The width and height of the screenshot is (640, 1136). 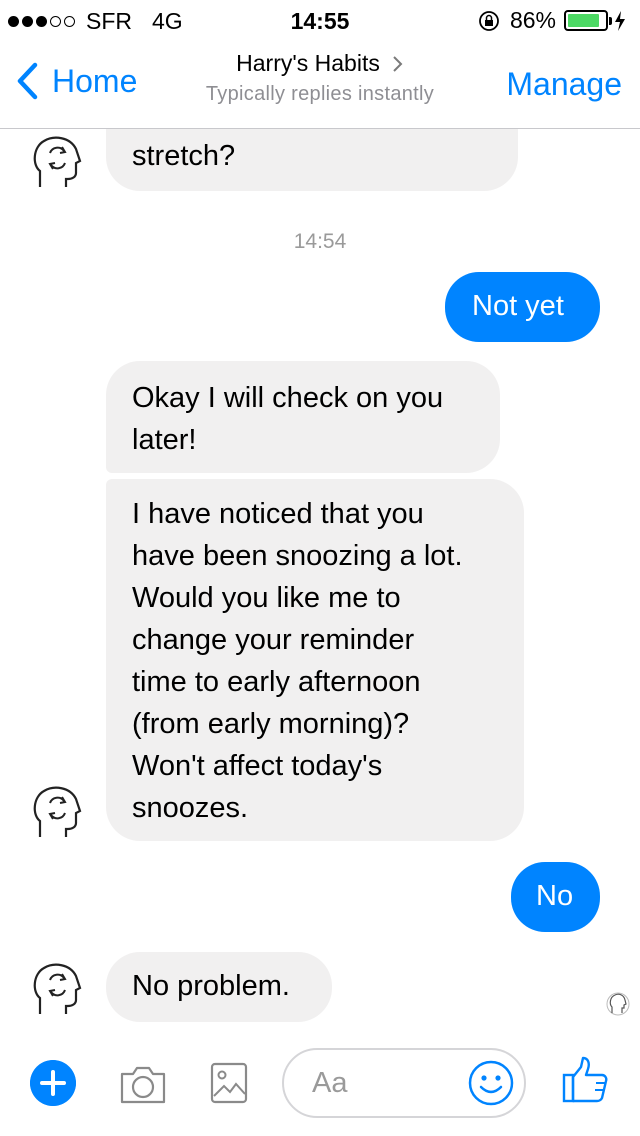 I want to click on message-text: I have noticed that you, so click(x=278, y=514).